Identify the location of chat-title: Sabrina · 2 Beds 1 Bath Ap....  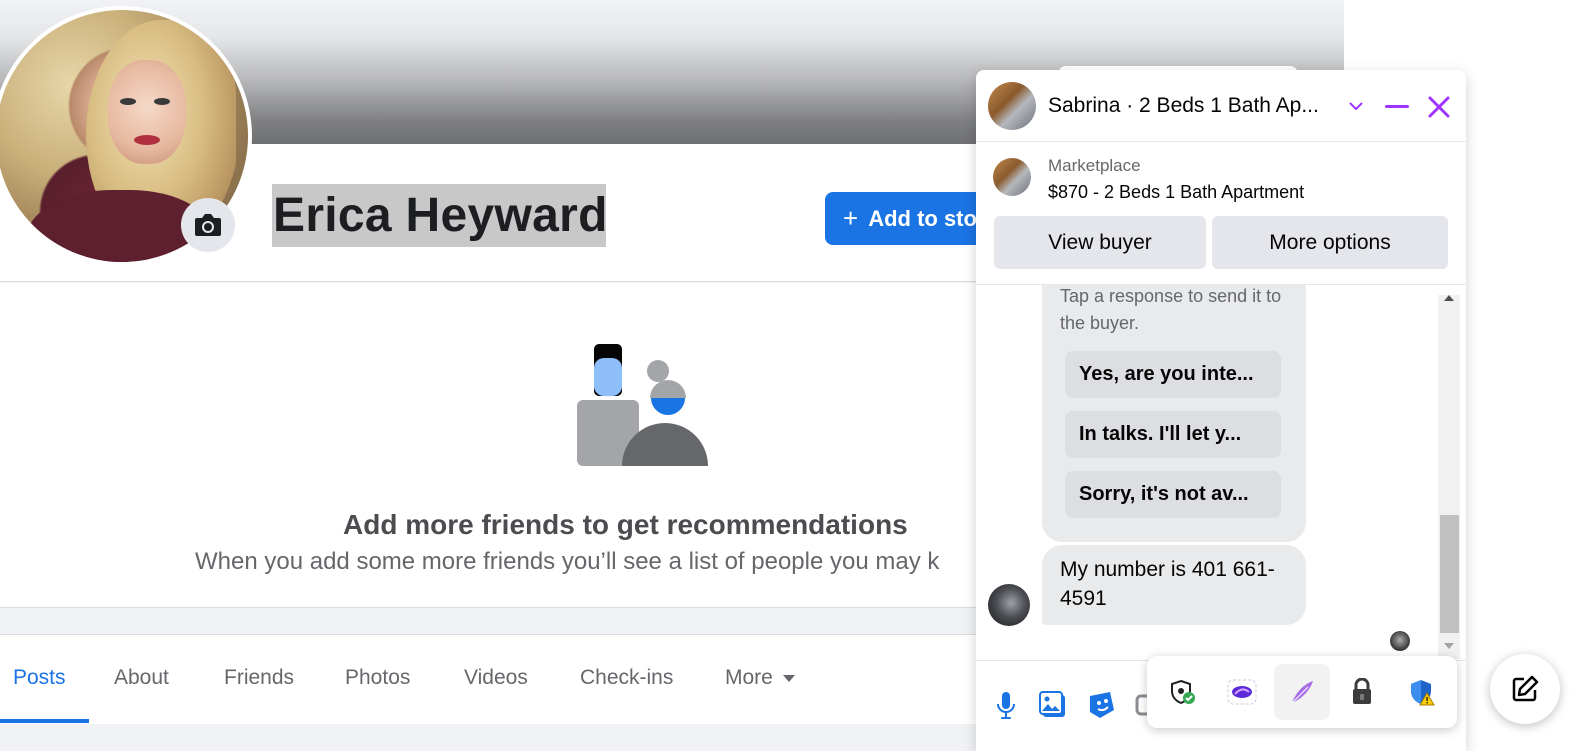
(1183, 106).